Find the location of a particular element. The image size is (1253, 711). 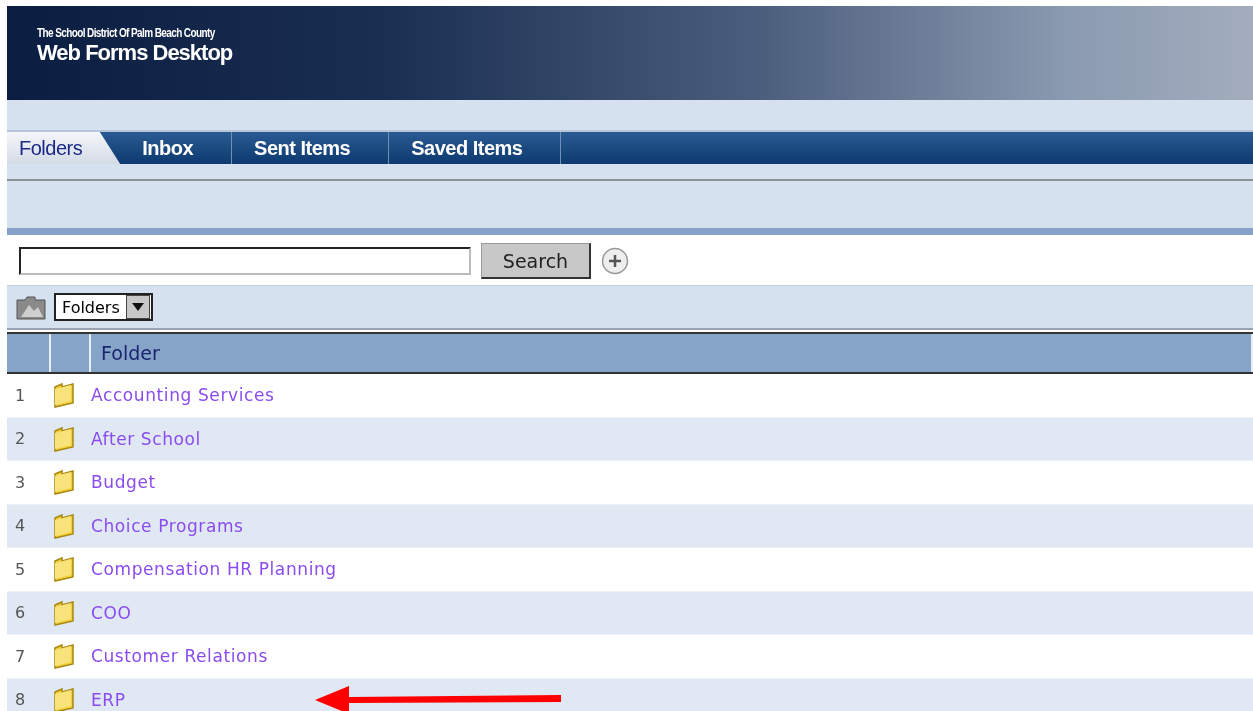

row-number: 6 is located at coordinates (20, 613).